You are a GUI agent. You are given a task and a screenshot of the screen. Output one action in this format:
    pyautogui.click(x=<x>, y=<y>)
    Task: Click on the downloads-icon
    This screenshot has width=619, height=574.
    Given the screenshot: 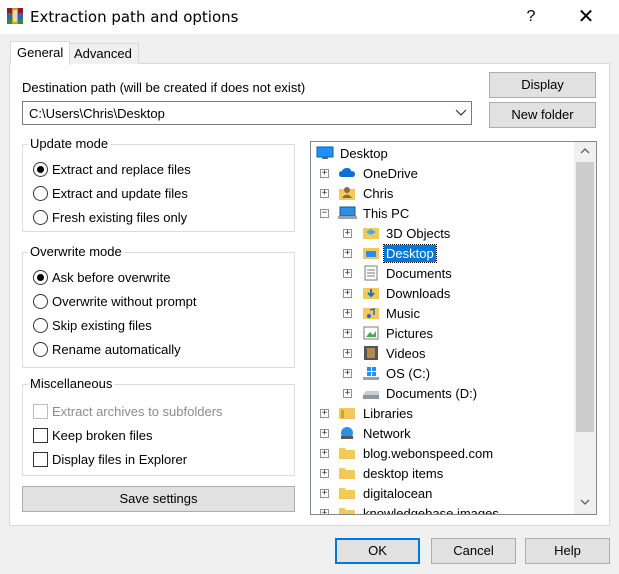 What is the action you would take?
    pyautogui.click(x=370, y=293)
    